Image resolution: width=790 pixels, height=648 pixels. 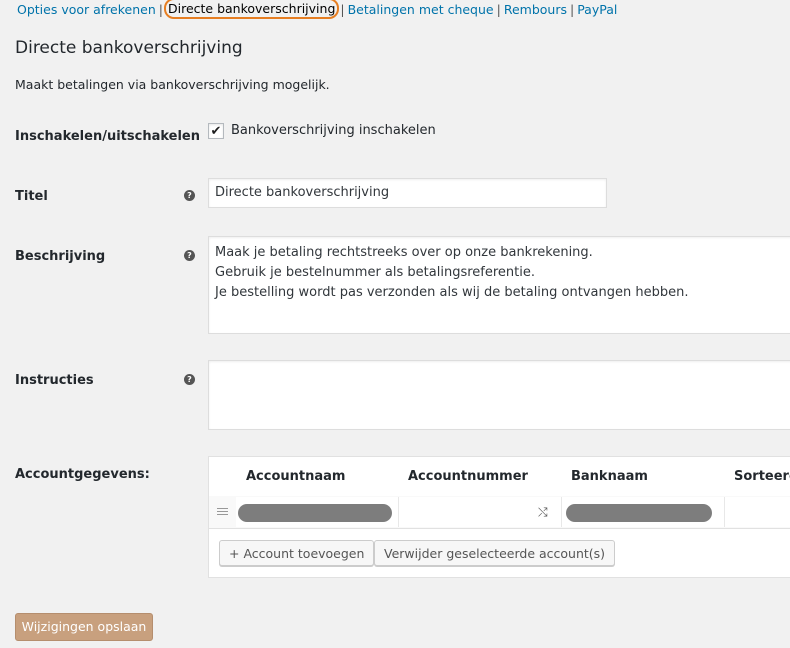 I want to click on column-header-bank-name: Banknaam, so click(x=609, y=476).